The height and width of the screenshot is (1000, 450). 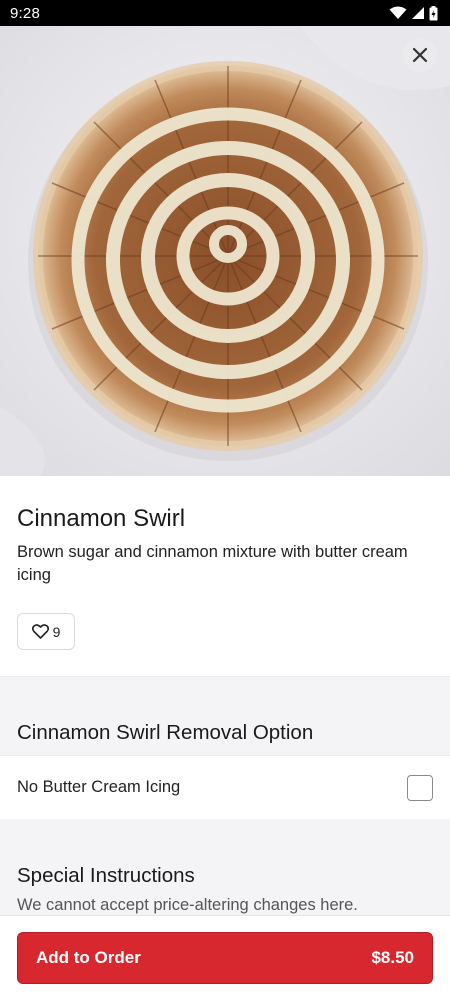 I want to click on close-icon, so click(x=420, y=55).